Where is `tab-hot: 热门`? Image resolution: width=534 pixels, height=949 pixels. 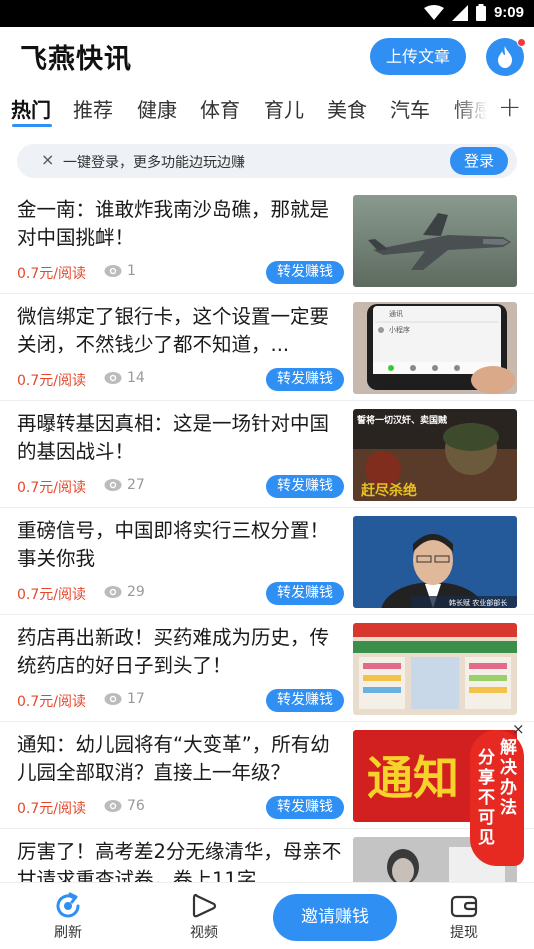 tab-hot: 热门 is located at coordinates (31, 108).